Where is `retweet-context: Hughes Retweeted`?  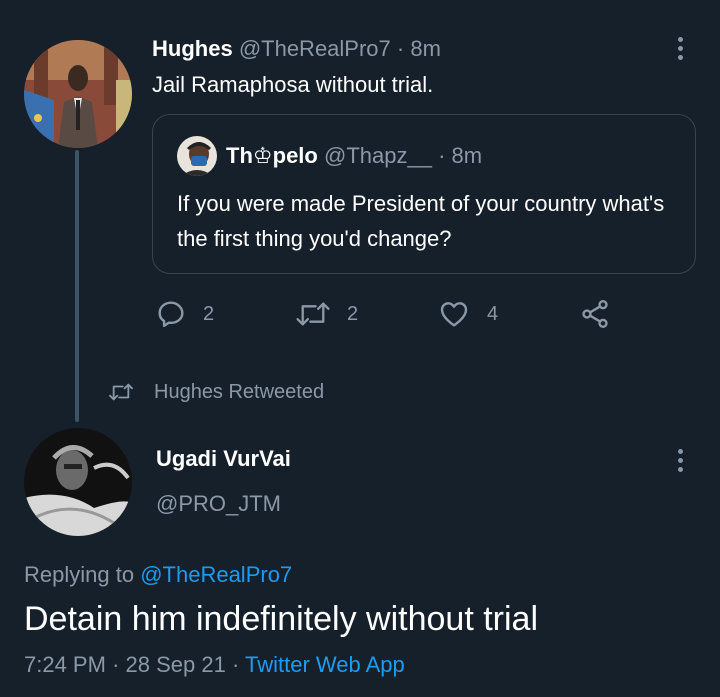
retweet-context: Hughes Retweeted is located at coordinates (216, 392).